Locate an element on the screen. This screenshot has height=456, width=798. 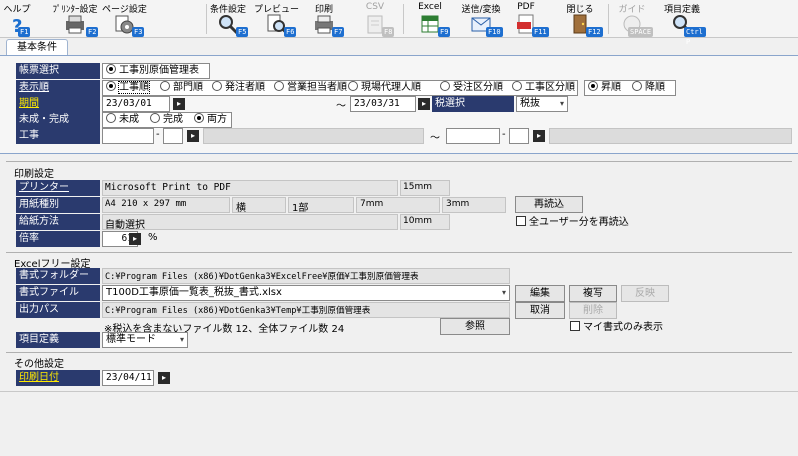
item-definition-select: 標準モード ▾ is located at coordinates (145, 340).